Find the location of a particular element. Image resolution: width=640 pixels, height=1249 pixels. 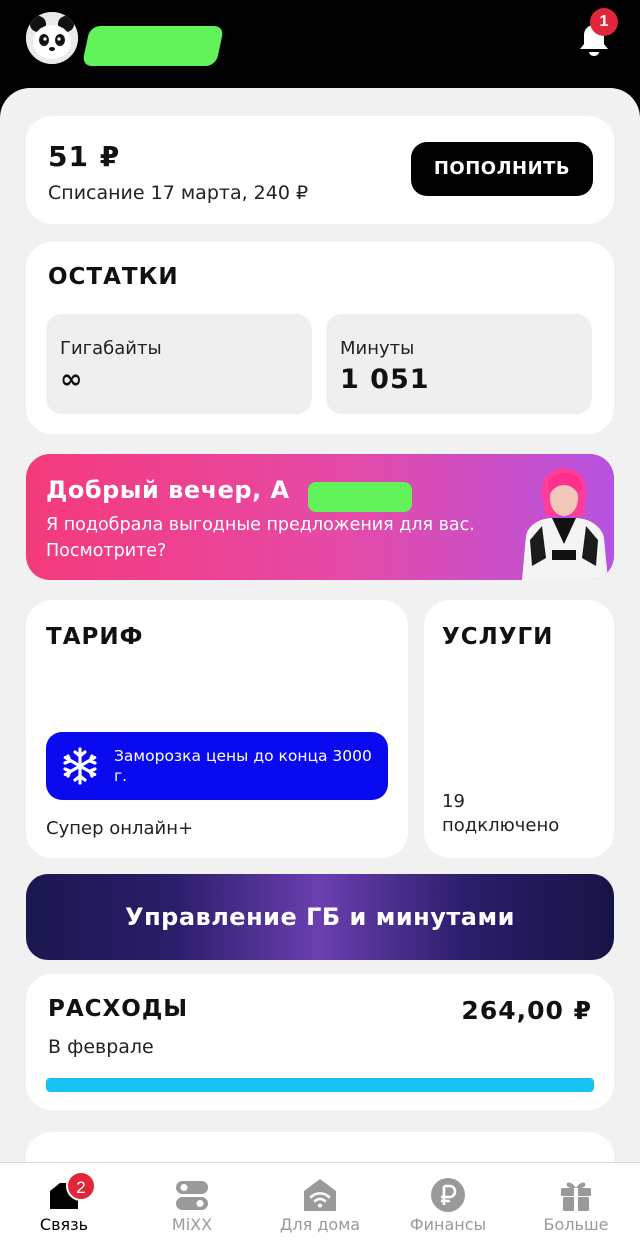

tab-mixx-label: MiXX is located at coordinates (192, 1224).